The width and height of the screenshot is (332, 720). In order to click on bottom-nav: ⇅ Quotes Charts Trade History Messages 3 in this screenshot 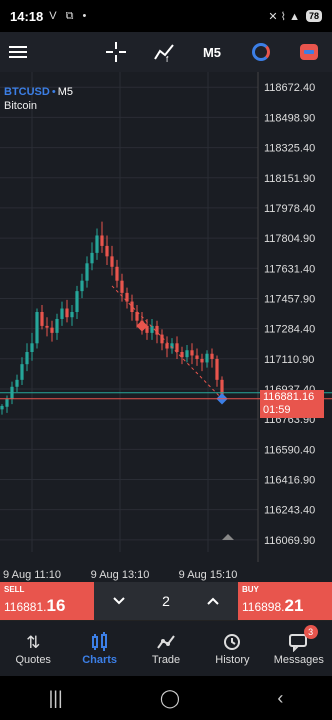, I will do `click(166, 648)`.